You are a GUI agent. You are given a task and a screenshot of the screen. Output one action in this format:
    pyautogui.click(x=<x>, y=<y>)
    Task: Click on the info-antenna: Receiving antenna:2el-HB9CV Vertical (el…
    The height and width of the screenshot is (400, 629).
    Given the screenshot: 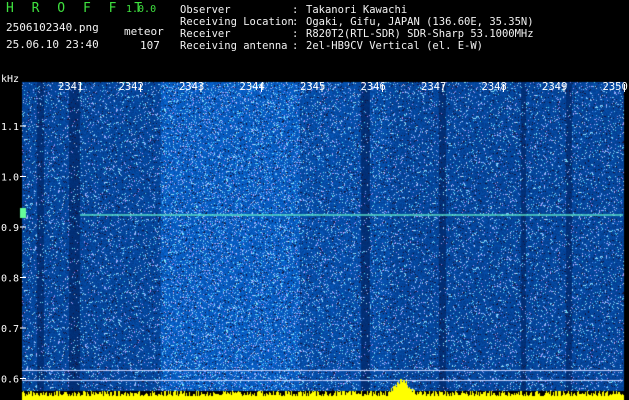 What is the action you would take?
    pyautogui.click(x=332, y=46)
    